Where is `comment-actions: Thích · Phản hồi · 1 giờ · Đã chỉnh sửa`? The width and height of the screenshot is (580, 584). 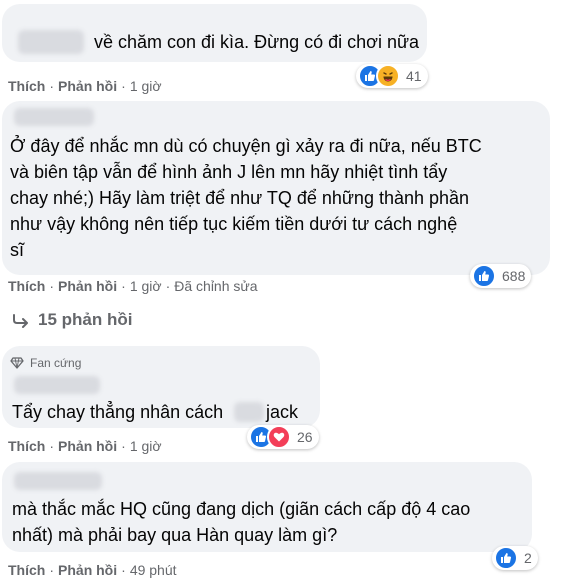 comment-actions: Thích · Phản hồi · 1 giờ · Đã chỉnh sửa is located at coordinates (133, 286).